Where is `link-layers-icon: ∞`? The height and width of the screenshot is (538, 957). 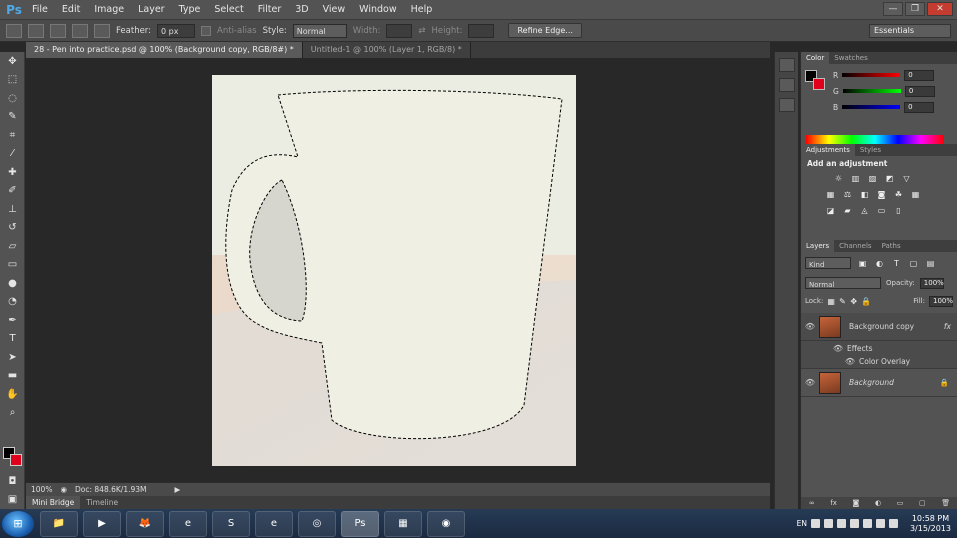
link-layers-icon: ∞ is located at coordinates (812, 503).